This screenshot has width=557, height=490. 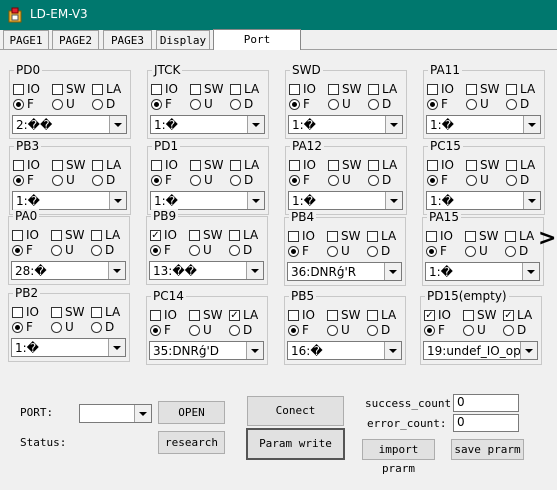 What do you see at coordinates (486, 423) in the screenshot?
I see `error-count-field: 0` at bounding box center [486, 423].